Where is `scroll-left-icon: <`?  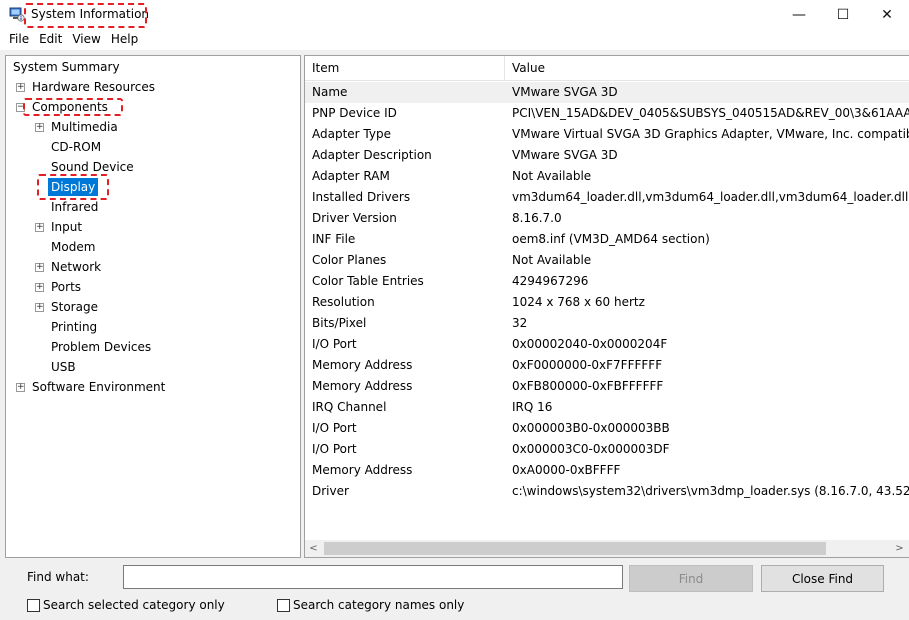
scroll-left-icon: < is located at coordinates (313, 548).